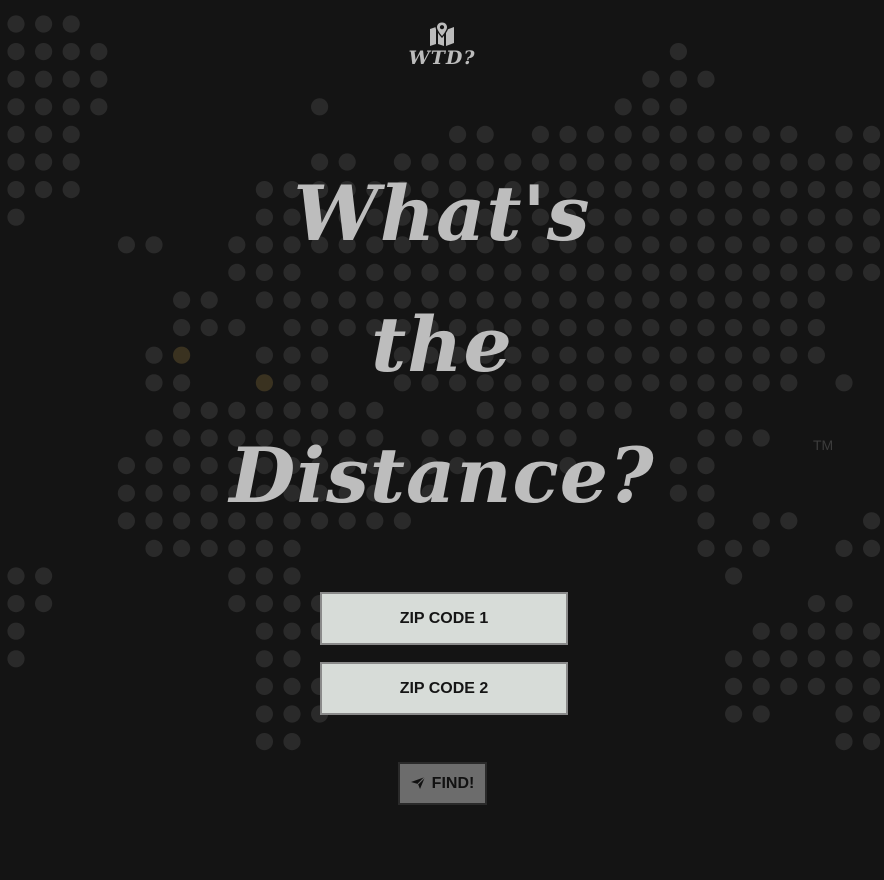 The image size is (884, 880). What do you see at coordinates (417, 782) in the screenshot?
I see `send-icon` at bounding box center [417, 782].